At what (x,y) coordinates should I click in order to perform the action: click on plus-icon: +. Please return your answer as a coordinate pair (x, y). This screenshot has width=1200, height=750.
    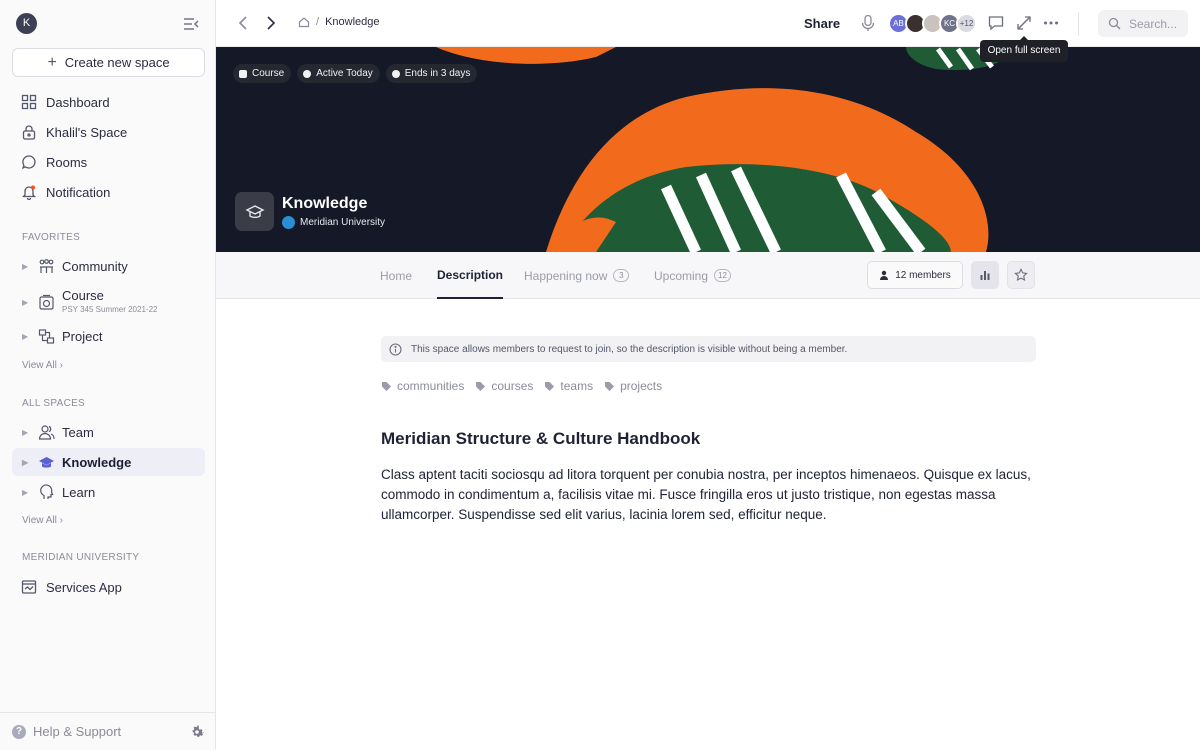
    Looking at the image, I should click on (52, 62).